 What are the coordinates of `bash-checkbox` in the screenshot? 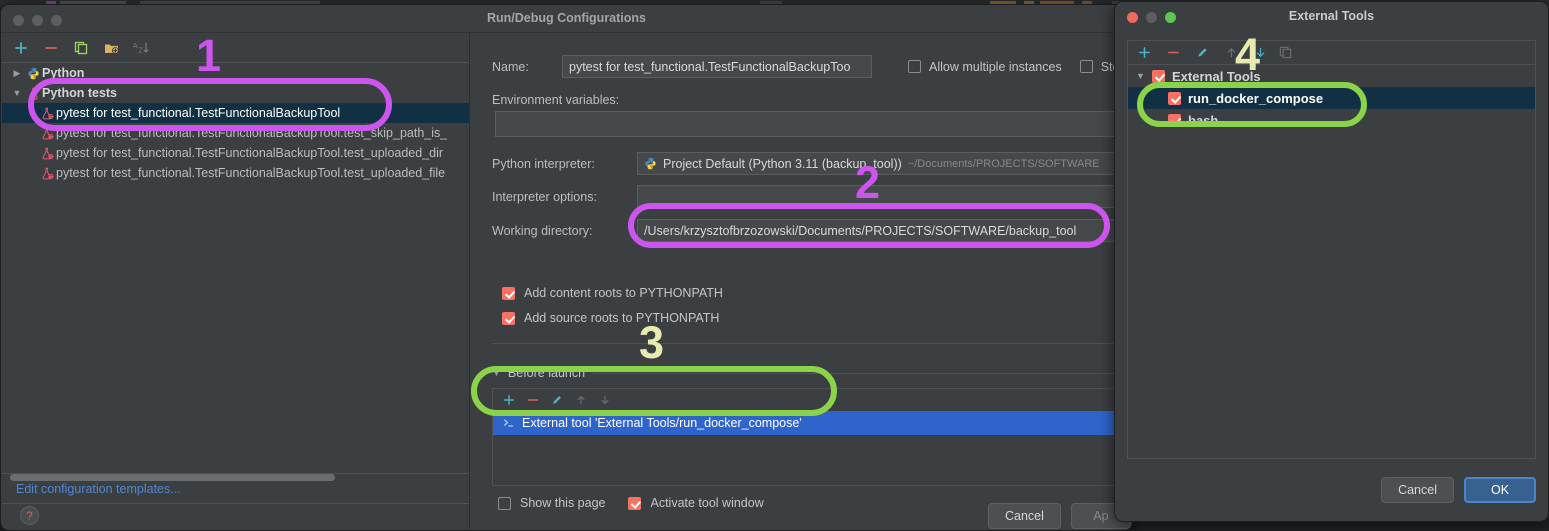 It's located at (1174, 120).